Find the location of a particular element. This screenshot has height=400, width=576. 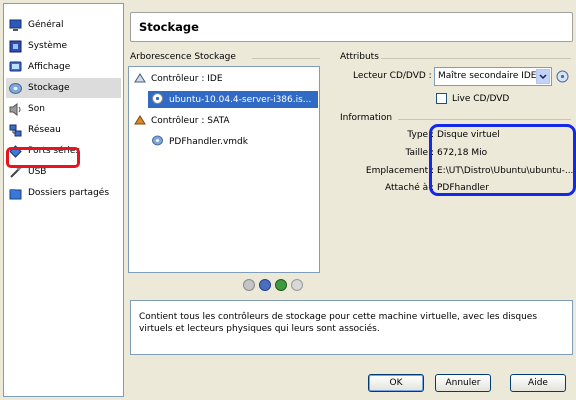

cancel-button: Annuler is located at coordinates (463, 383).